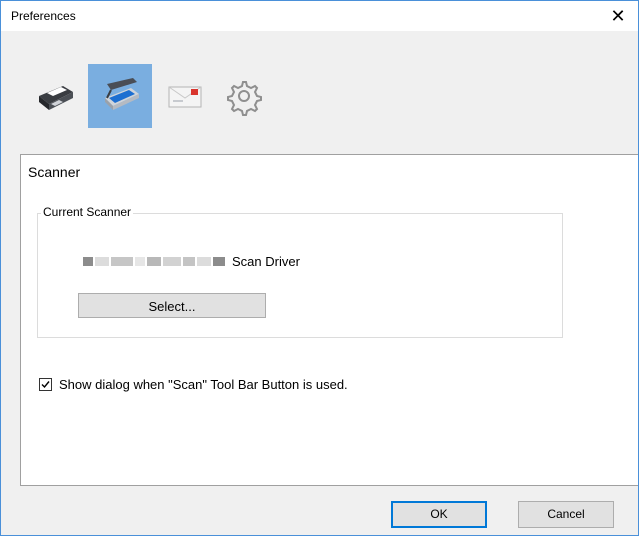 Image resolution: width=639 pixels, height=536 pixels. Describe the element at coordinates (266, 261) in the screenshot. I see `scanner-driver-label: Scan Driver` at that location.